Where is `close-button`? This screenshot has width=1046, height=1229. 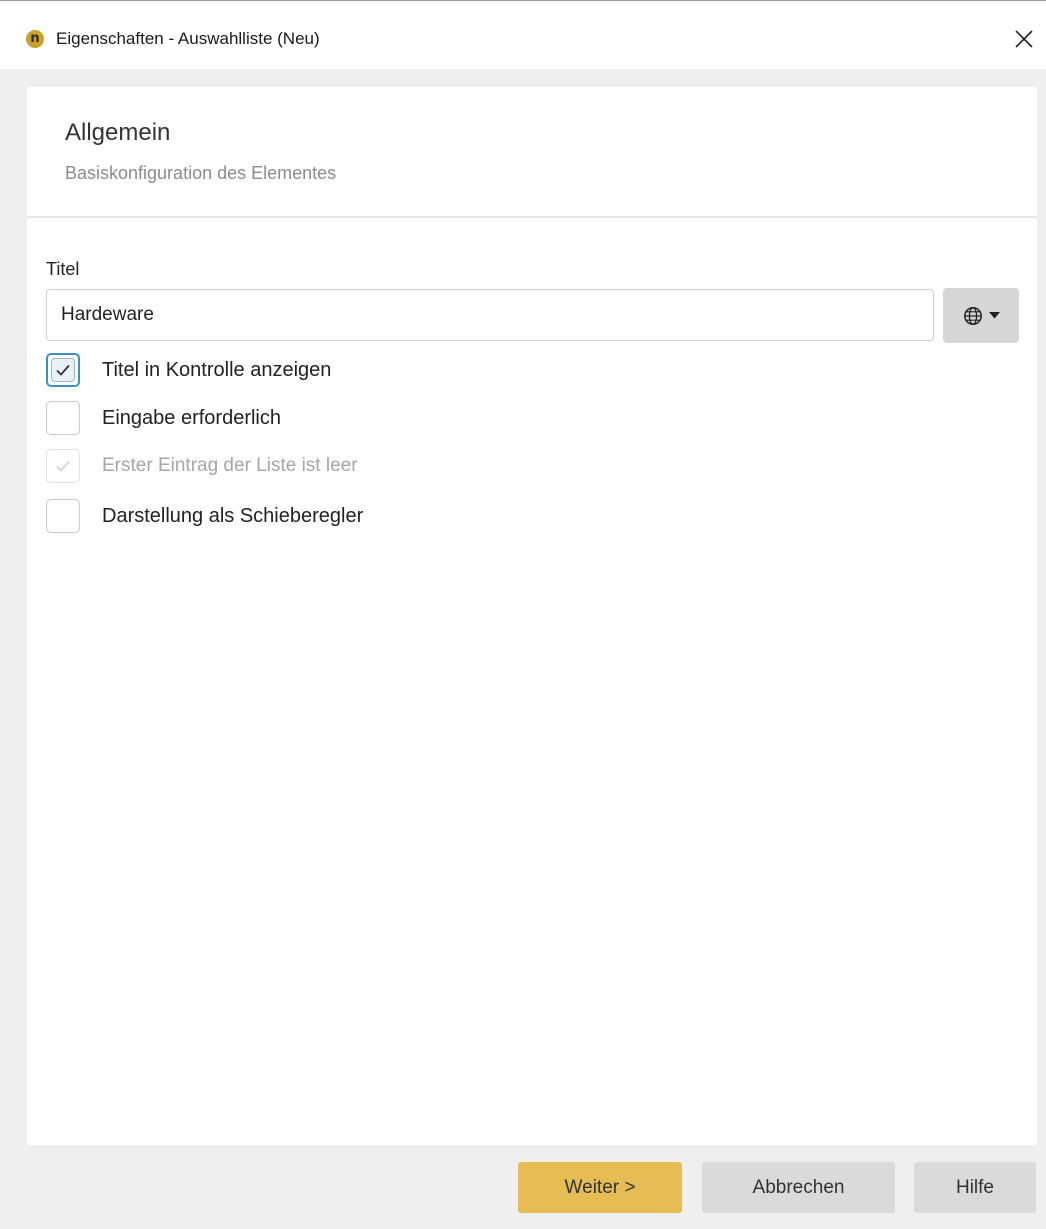
close-button is located at coordinates (1024, 39).